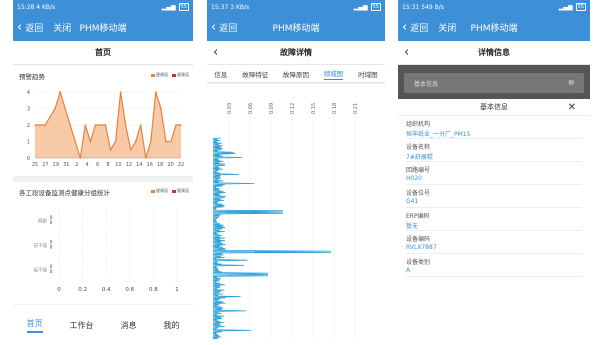 This screenshot has width=600, height=345. I want to click on dimmed-backdrop: 基本信息 ▤, so click(494, 82).